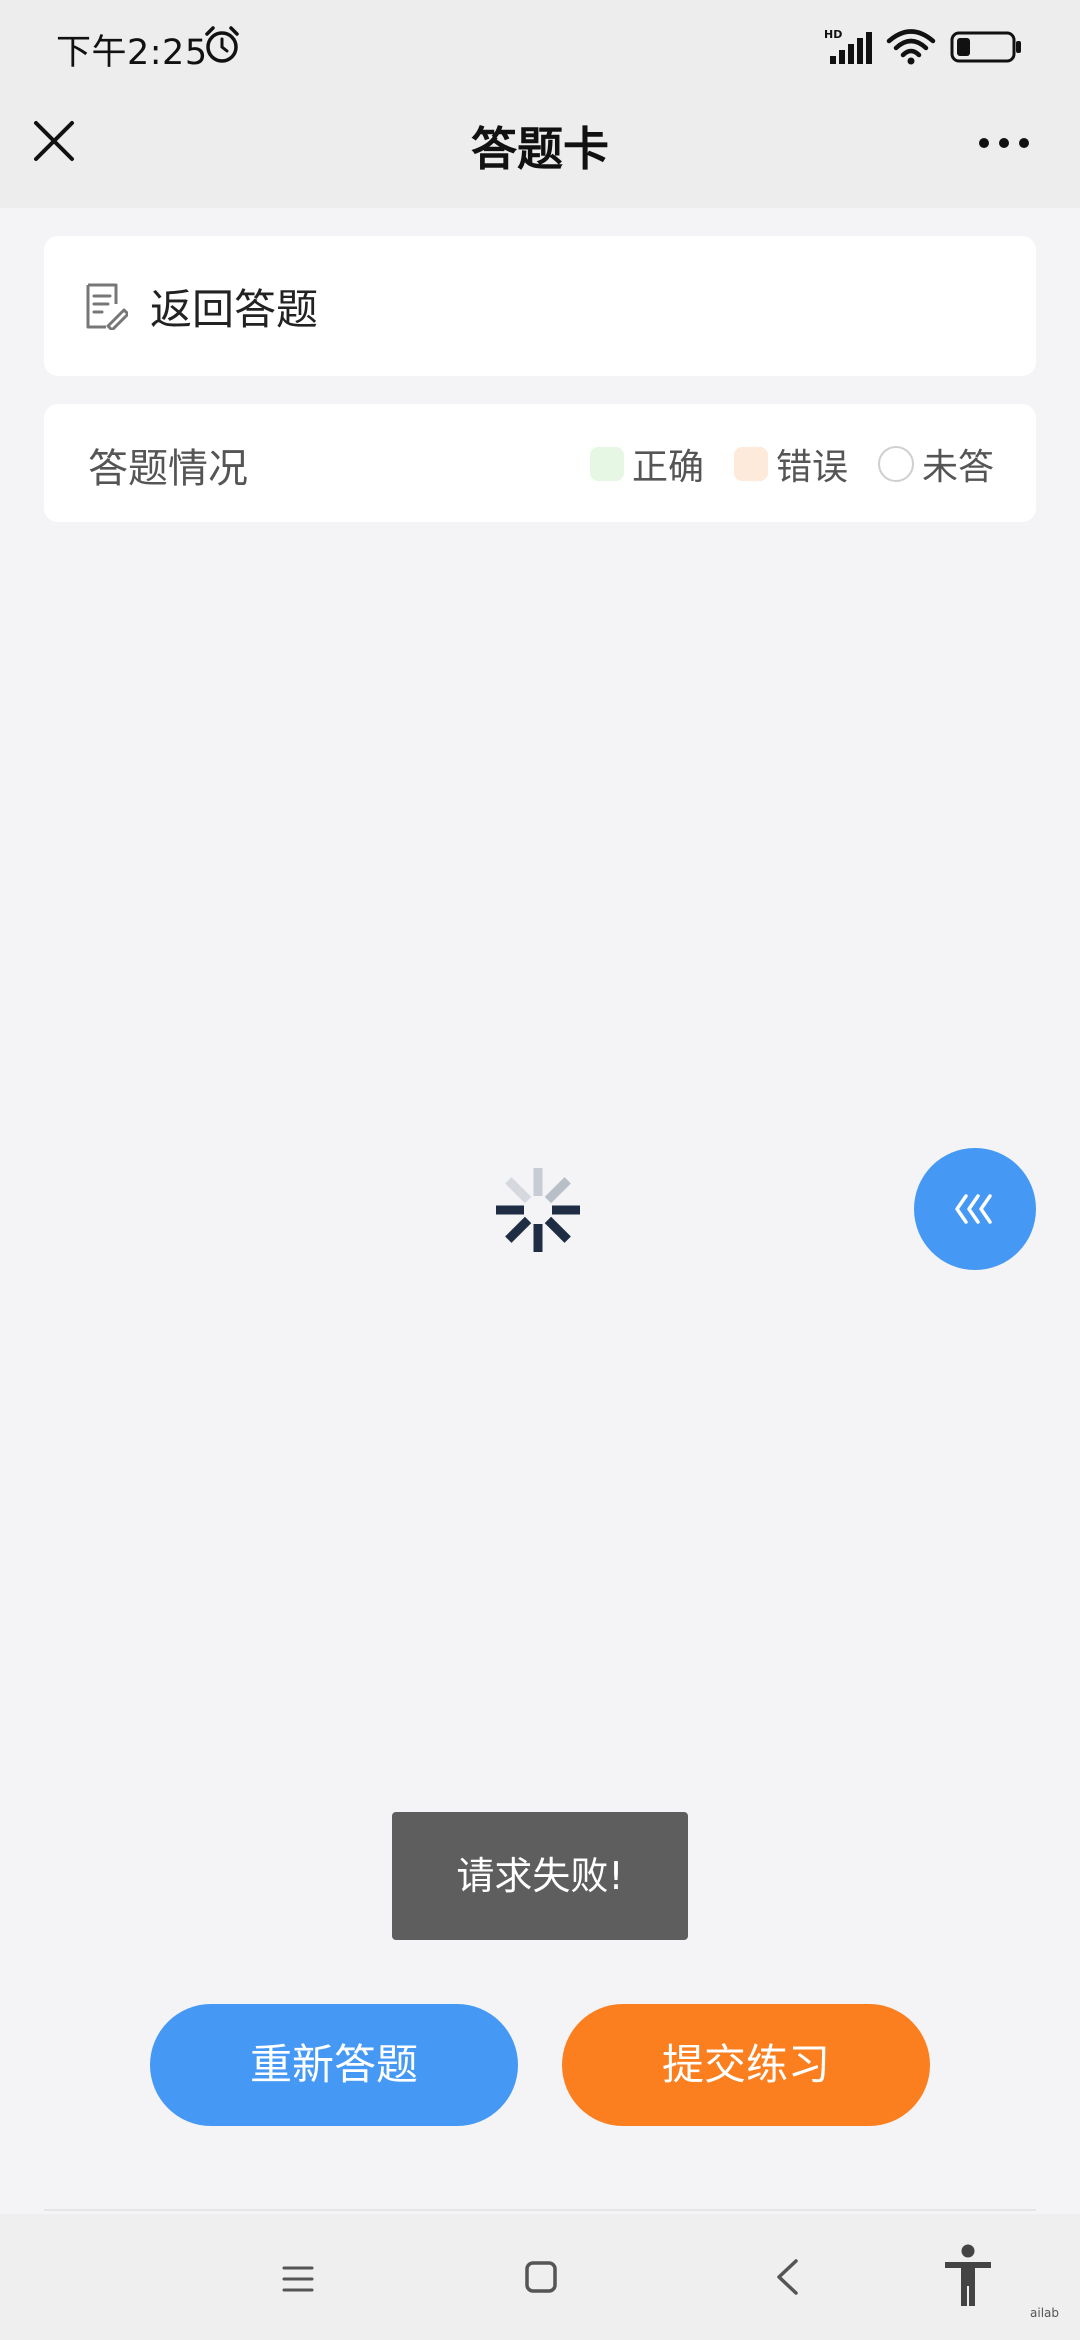  I want to click on page-title: 答题卡, so click(540, 149).